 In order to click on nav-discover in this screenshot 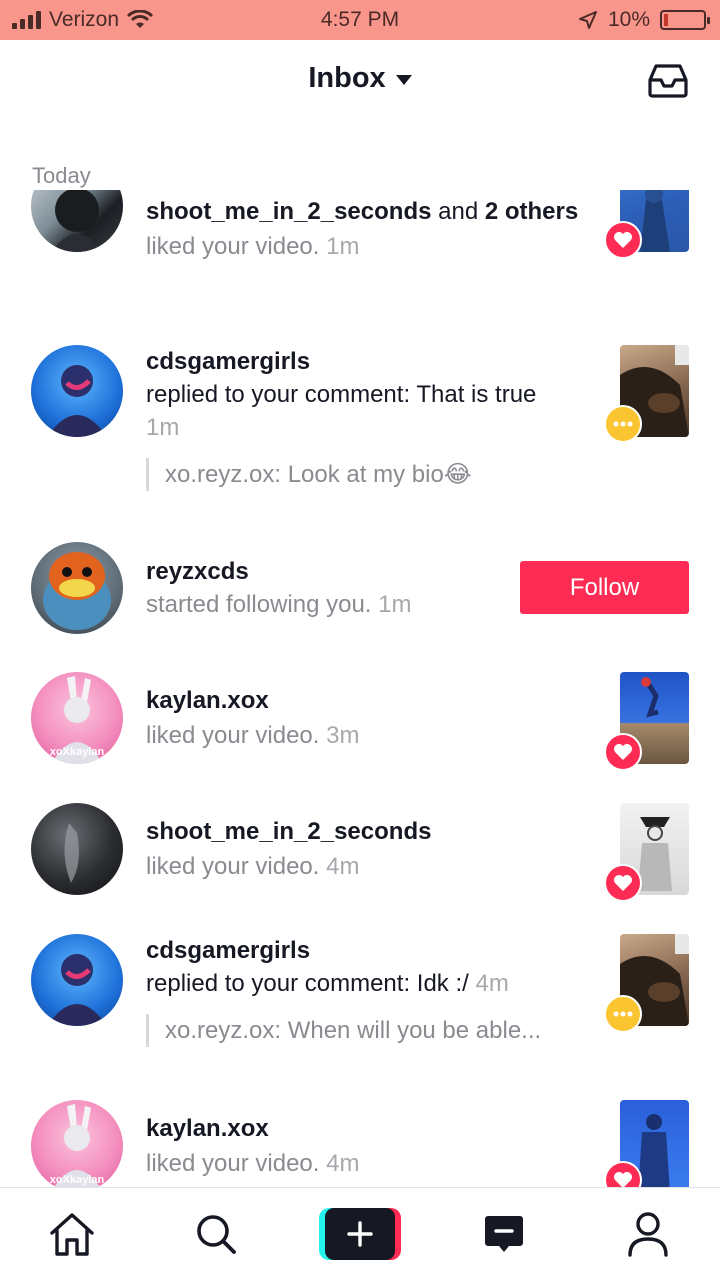, I will do `click(216, 1234)`.